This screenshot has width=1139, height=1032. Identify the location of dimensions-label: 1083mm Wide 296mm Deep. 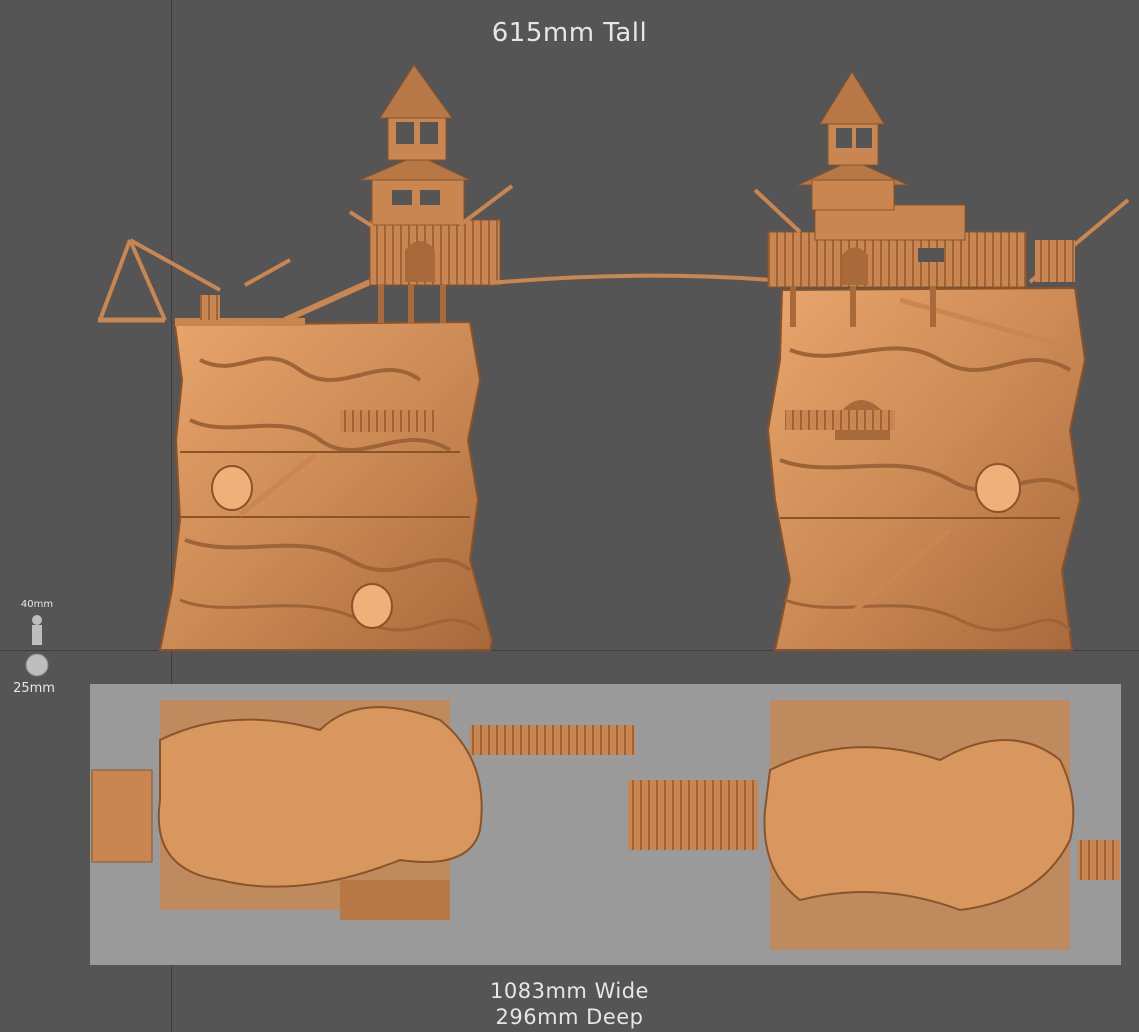
(569, 1004).